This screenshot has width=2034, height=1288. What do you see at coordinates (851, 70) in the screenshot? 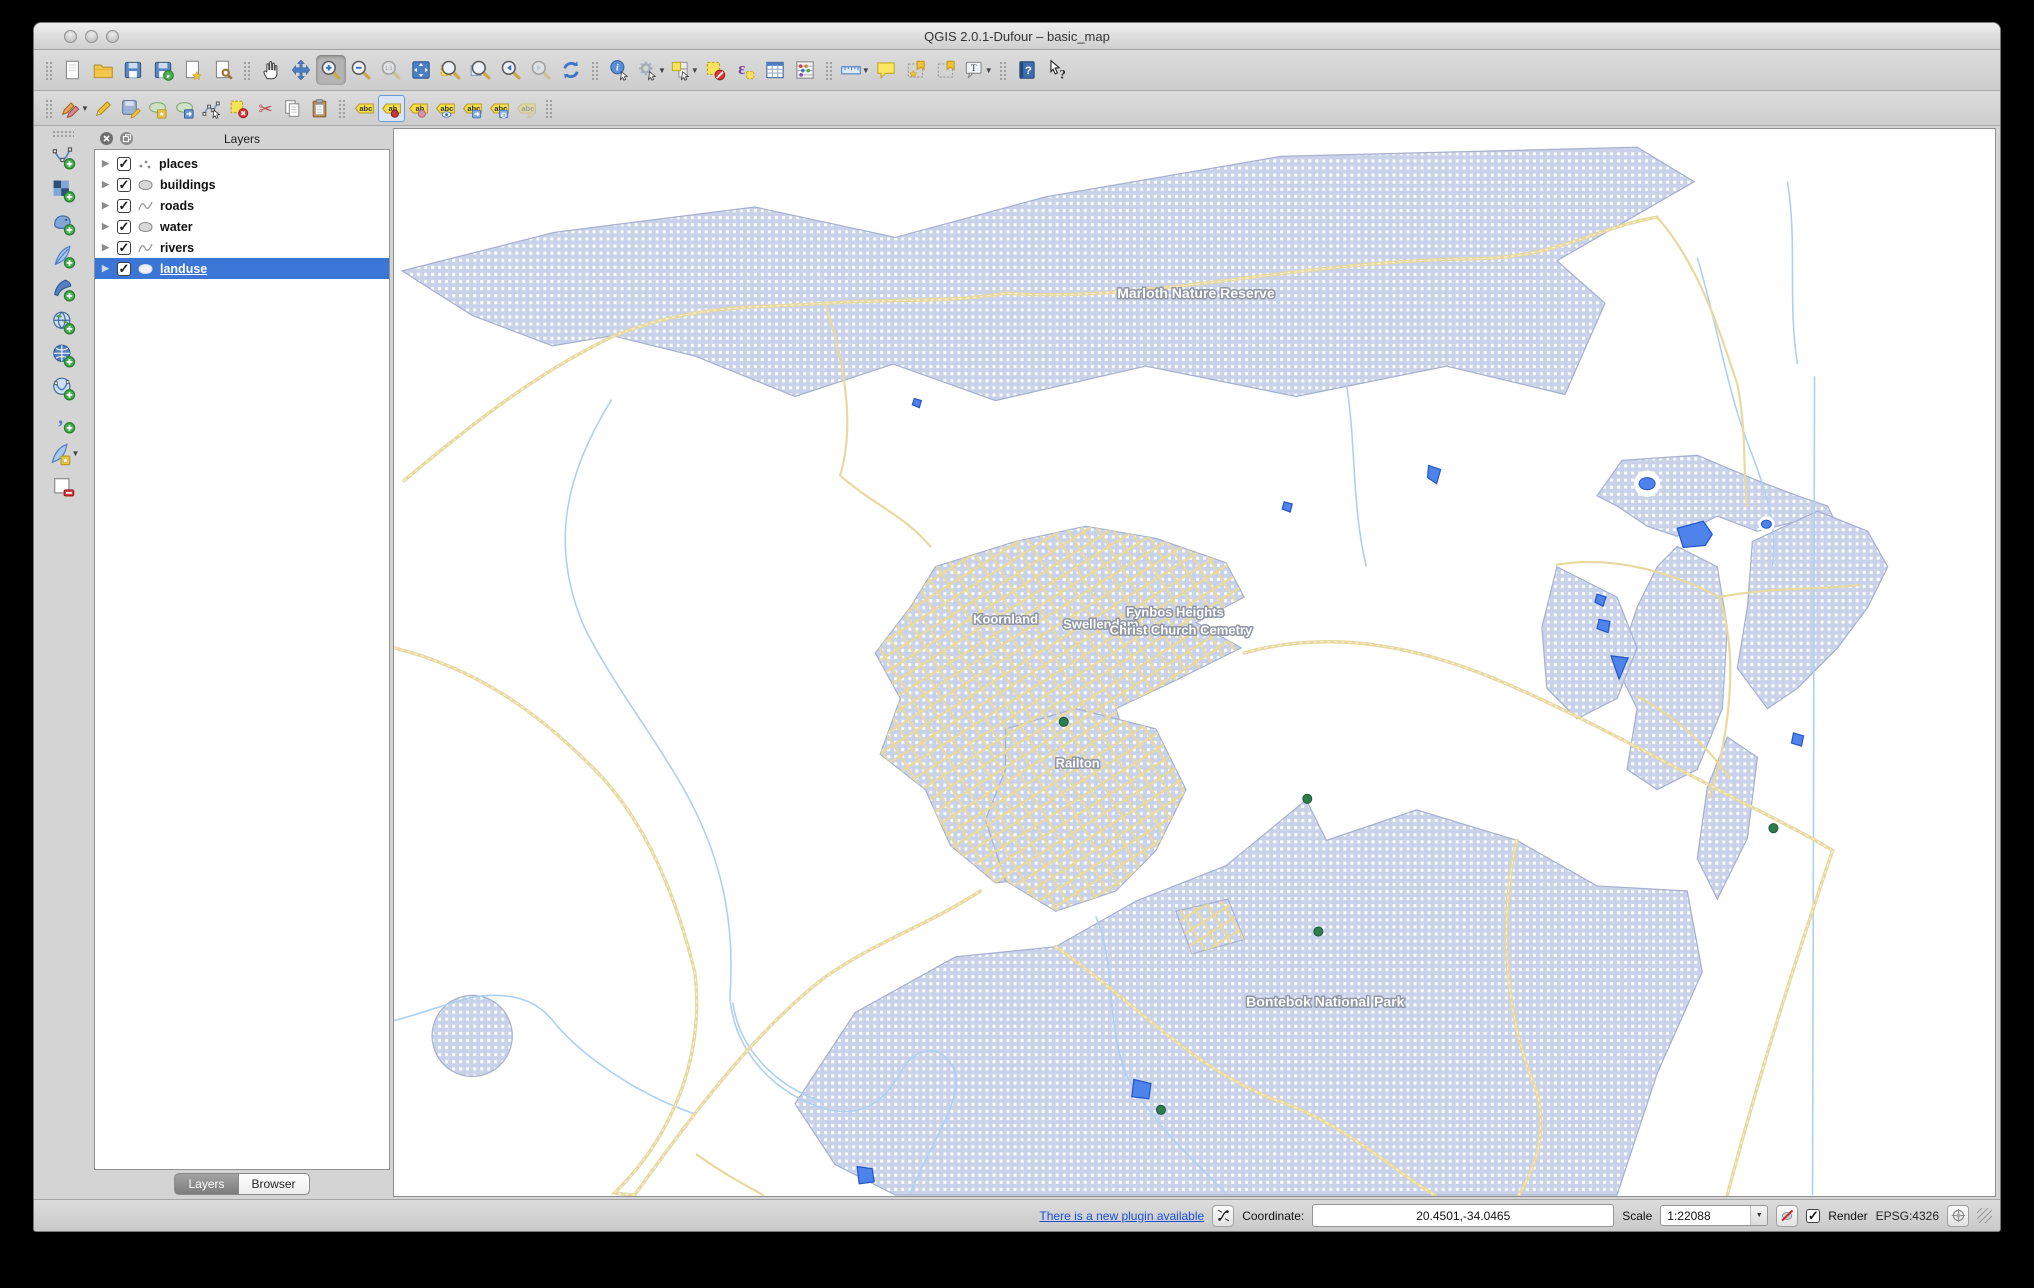
I see `ruler-icon` at bounding box center [851, 70].